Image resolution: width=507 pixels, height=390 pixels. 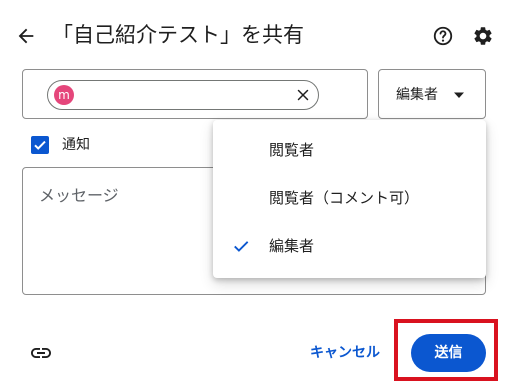 What do you see at coordinates (349, 150) in the screenshot?
I see `menu-item-viewer: 閲覧者` at bounding box center [349, 150].